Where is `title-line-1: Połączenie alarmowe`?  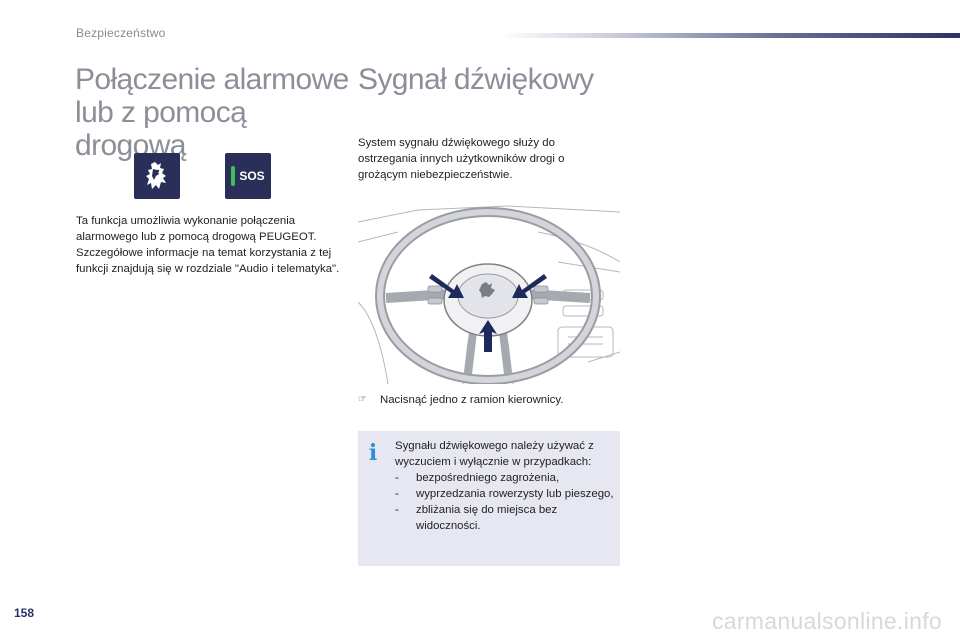 title-line-1: Połączenie alarmowe is located at coordinates (212, 79).